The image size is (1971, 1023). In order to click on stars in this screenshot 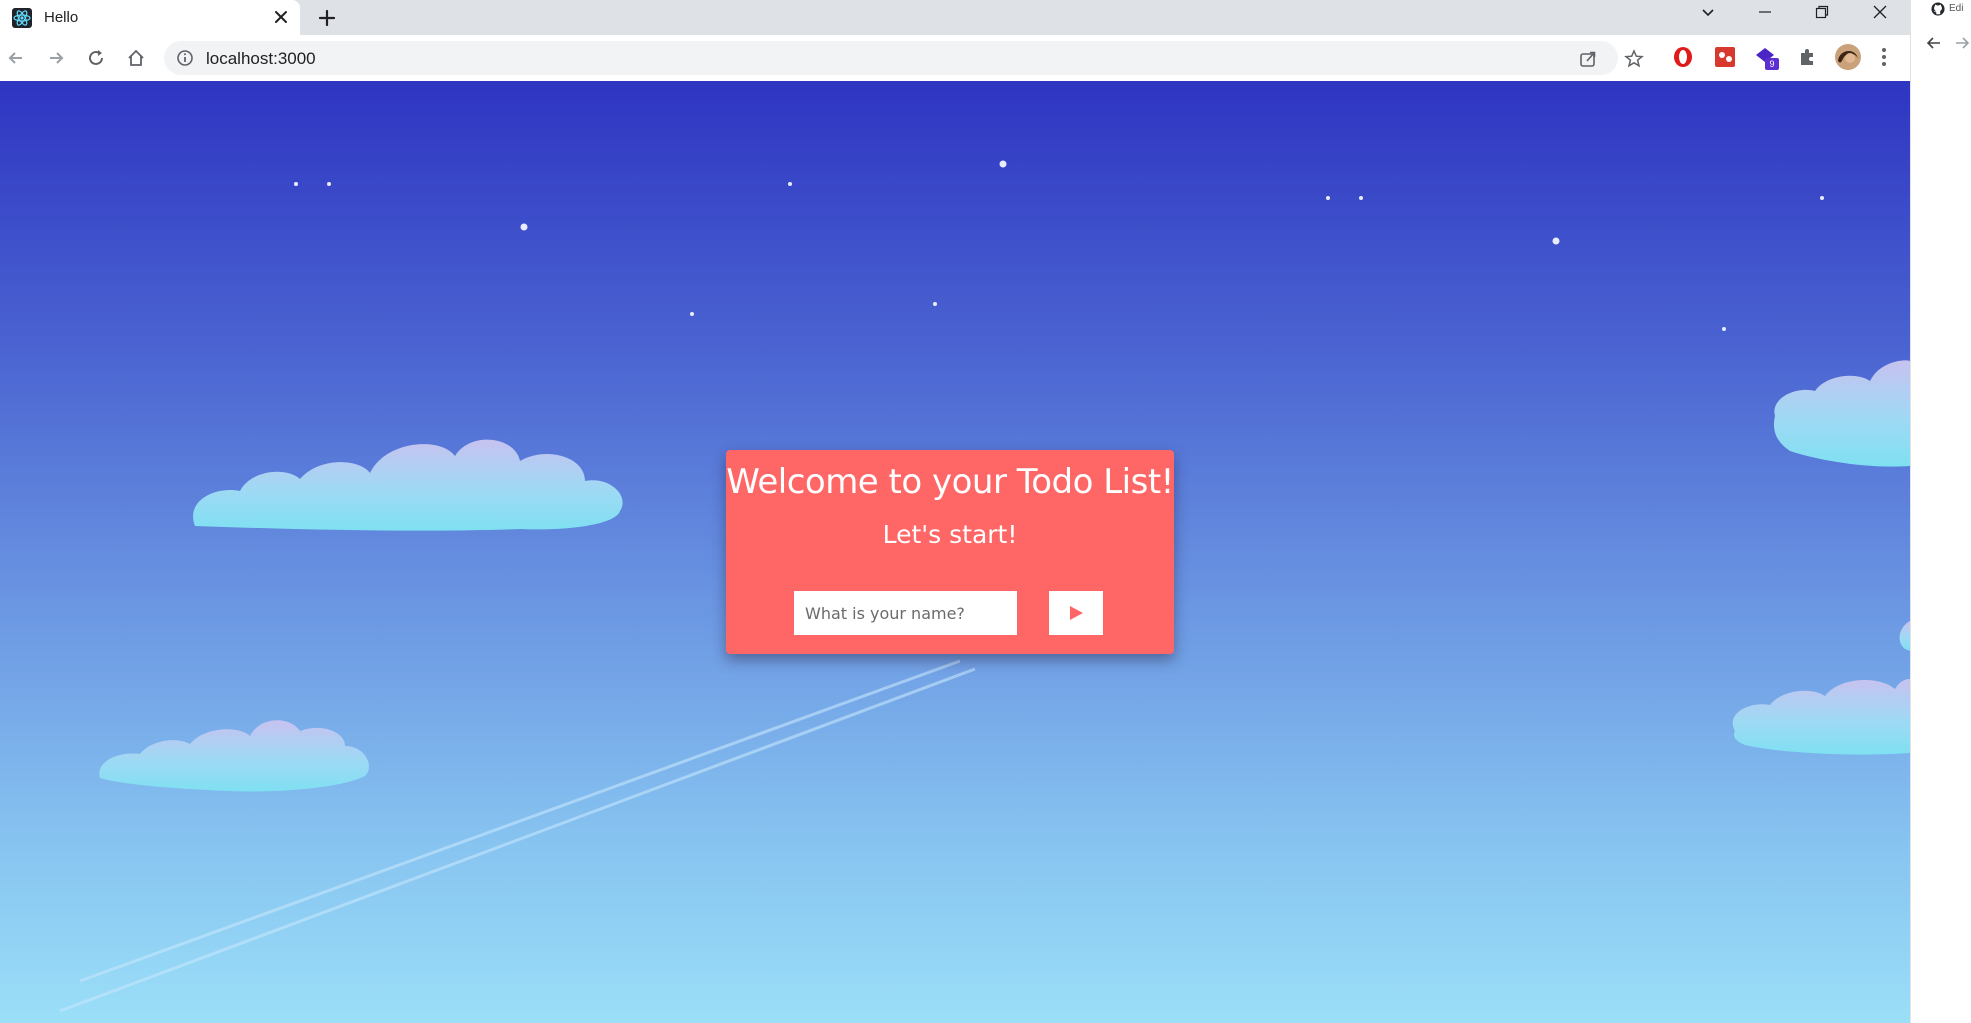, I will do `click(1059, 245)`.